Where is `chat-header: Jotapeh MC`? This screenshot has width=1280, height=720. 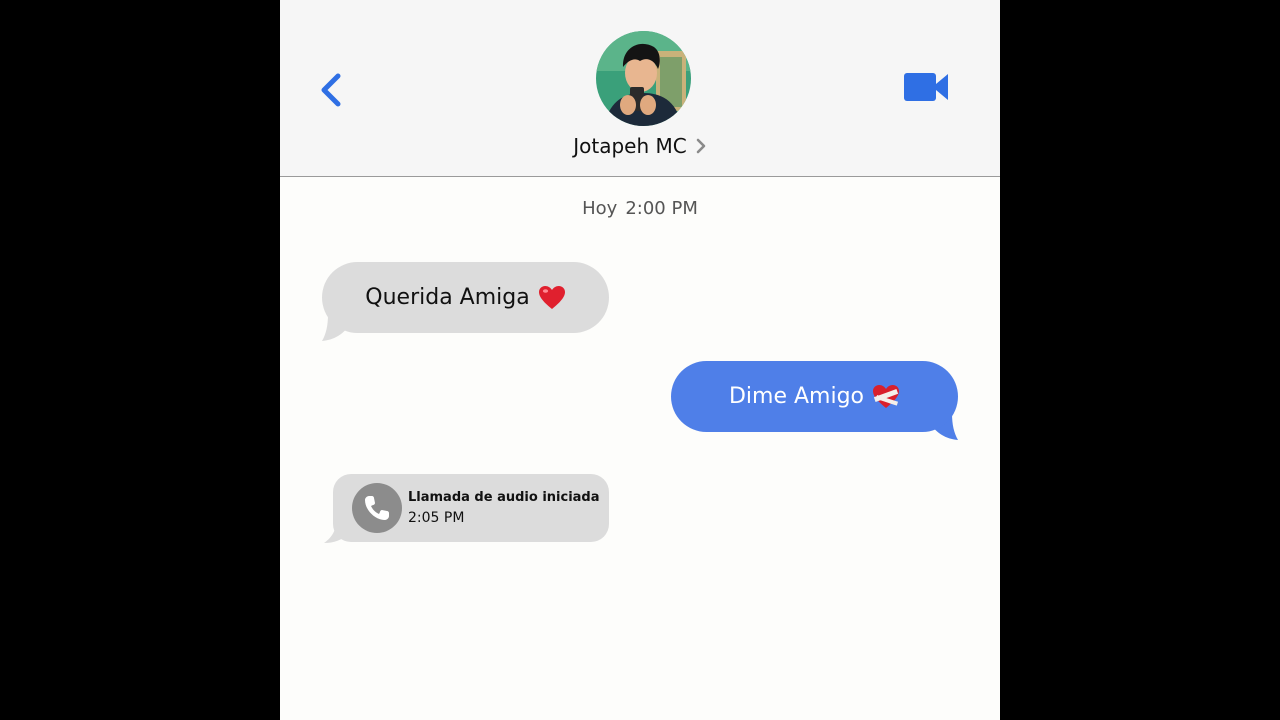
chat-header: Jotapeh MC is located at coordinates (640, 88).